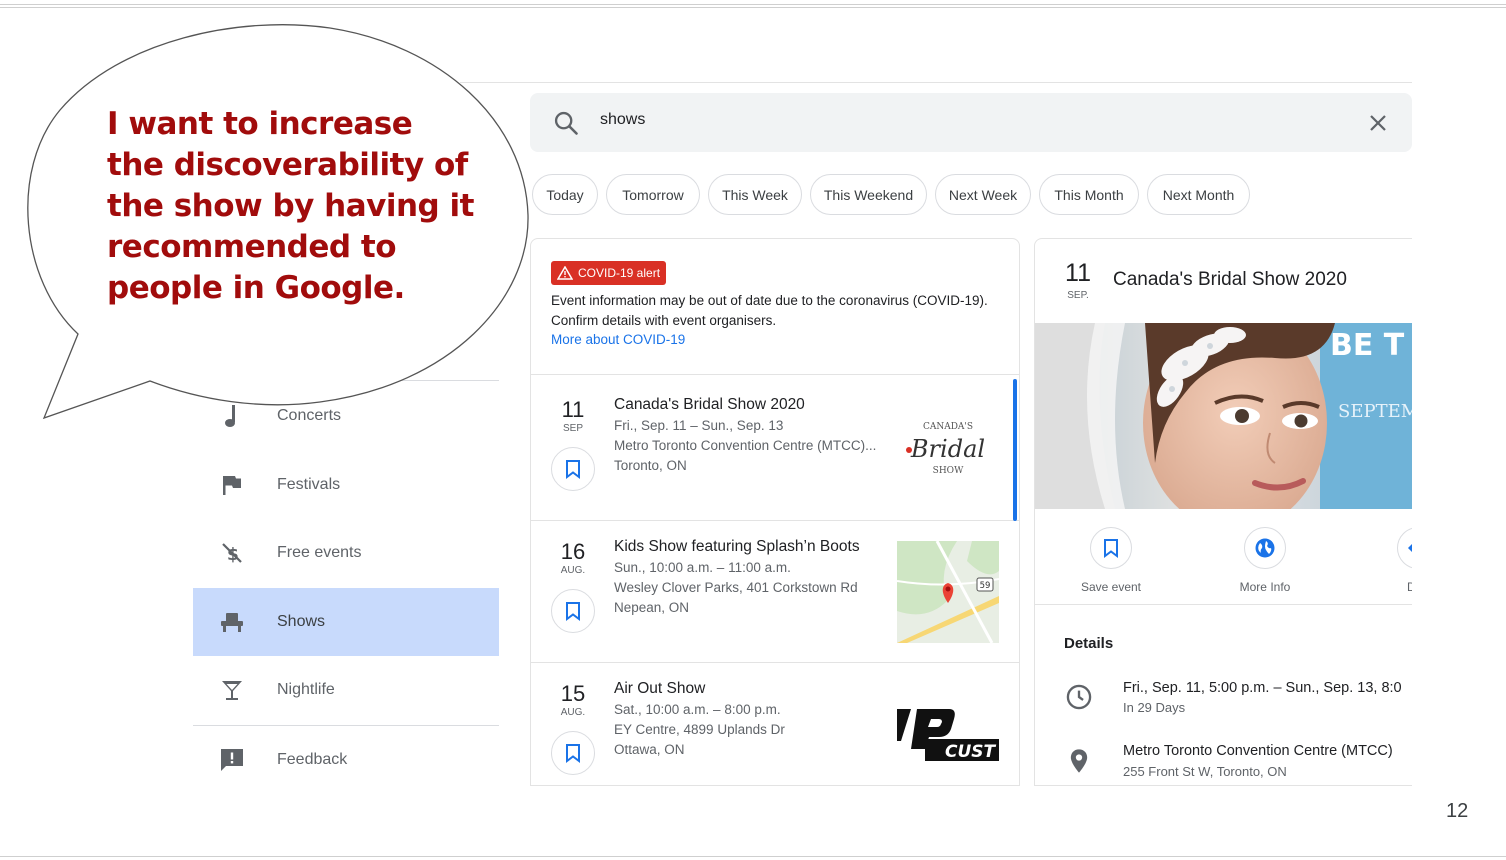  Describe the element at coordinates (1457, 811) in the screenshot. I see `slide-page-number: 12` at that location.